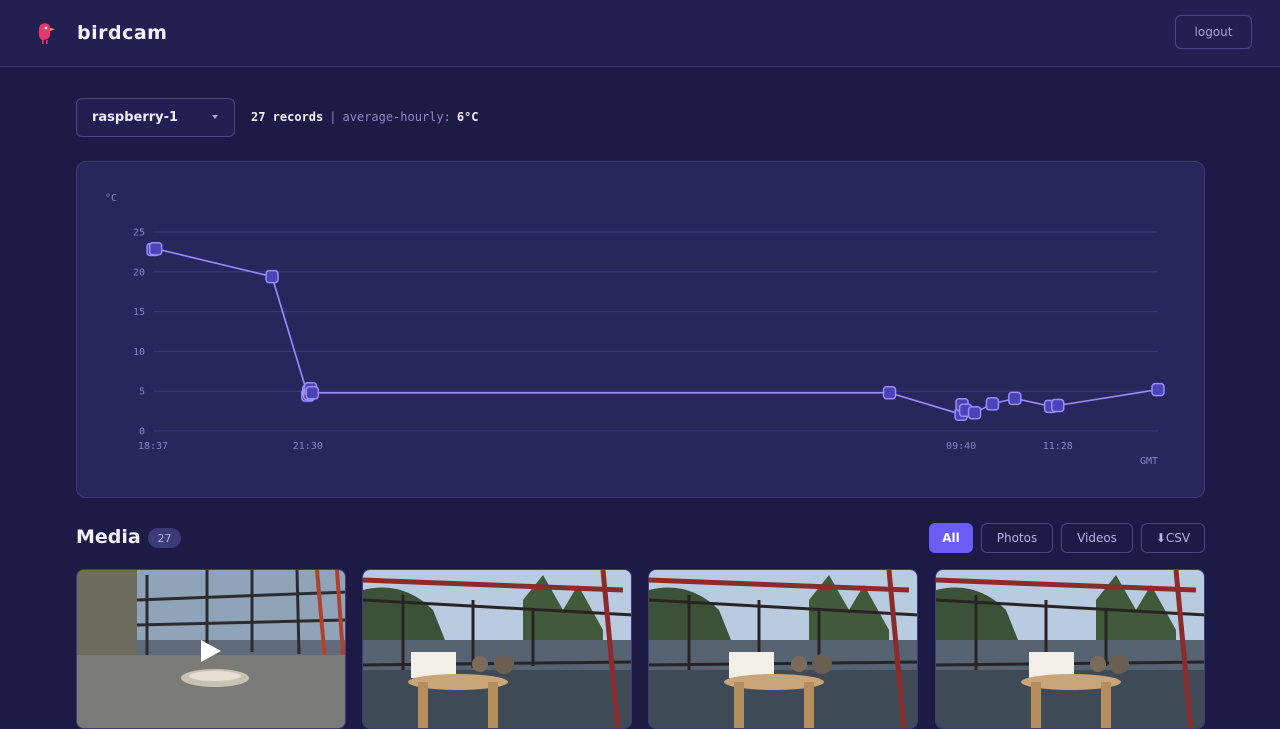  What do you see at coordinates (1017, 538) in the screenshot?
I see `filter-photos-button: Photos` at bounding box center [1017, 538].